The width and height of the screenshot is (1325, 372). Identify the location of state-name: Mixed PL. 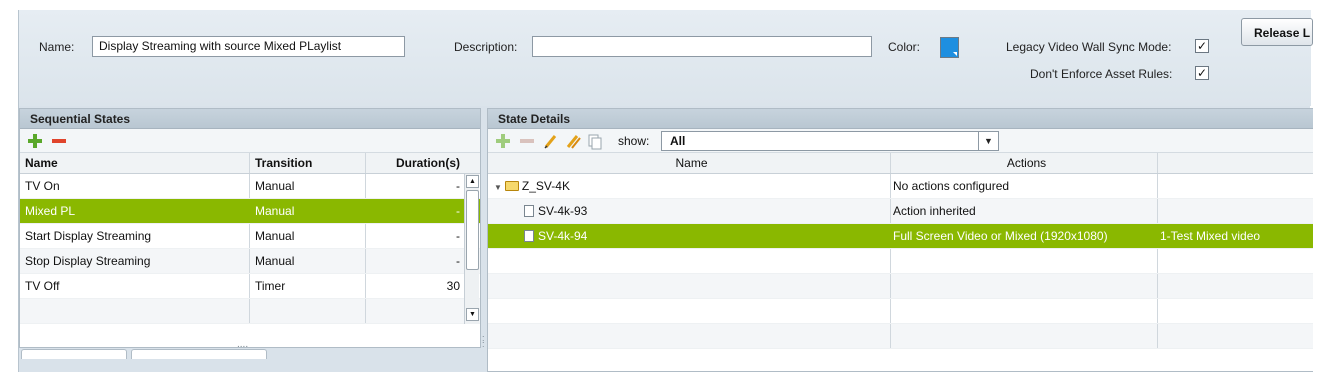
(50, 211).